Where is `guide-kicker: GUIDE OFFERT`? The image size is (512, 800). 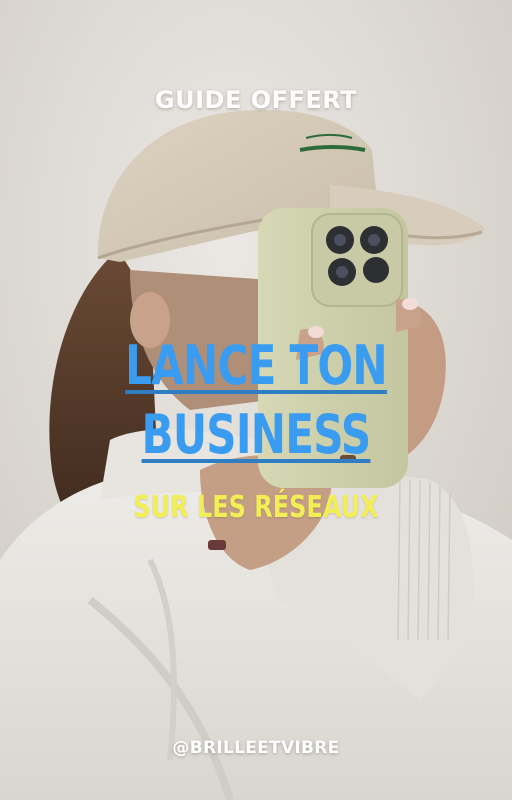
guide-kicker: GUIDE OFFERT is located at coordinates (256, 100).